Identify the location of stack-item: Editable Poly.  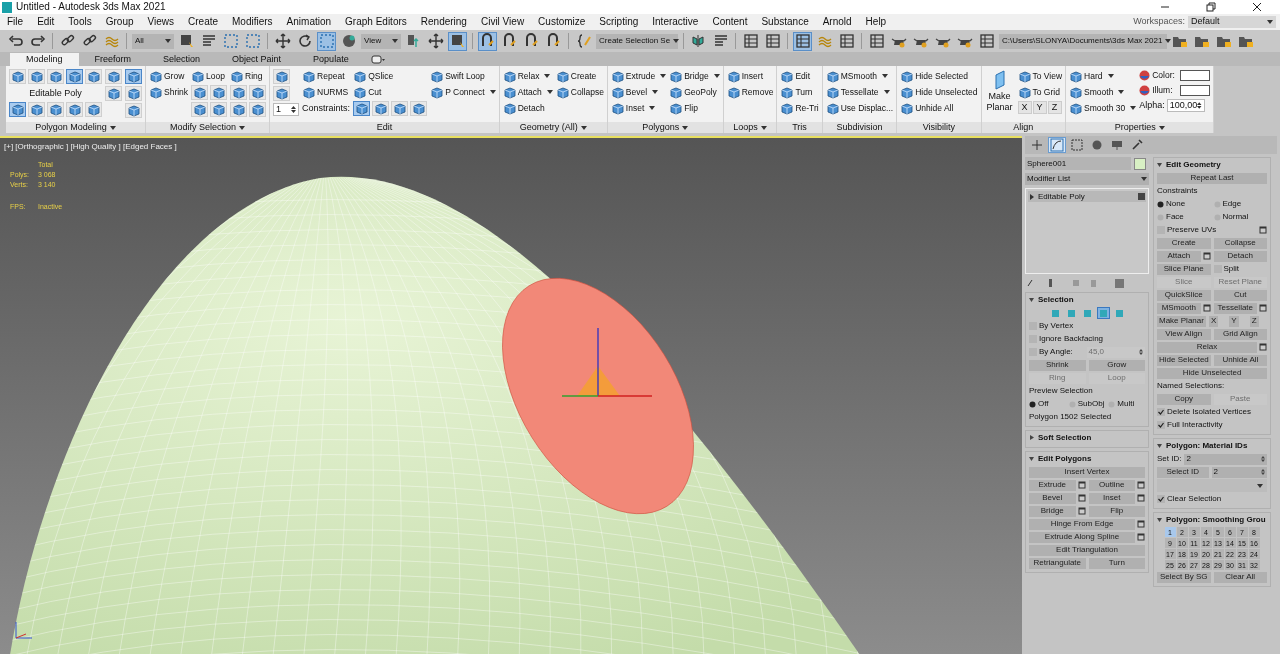
(1087, 196).